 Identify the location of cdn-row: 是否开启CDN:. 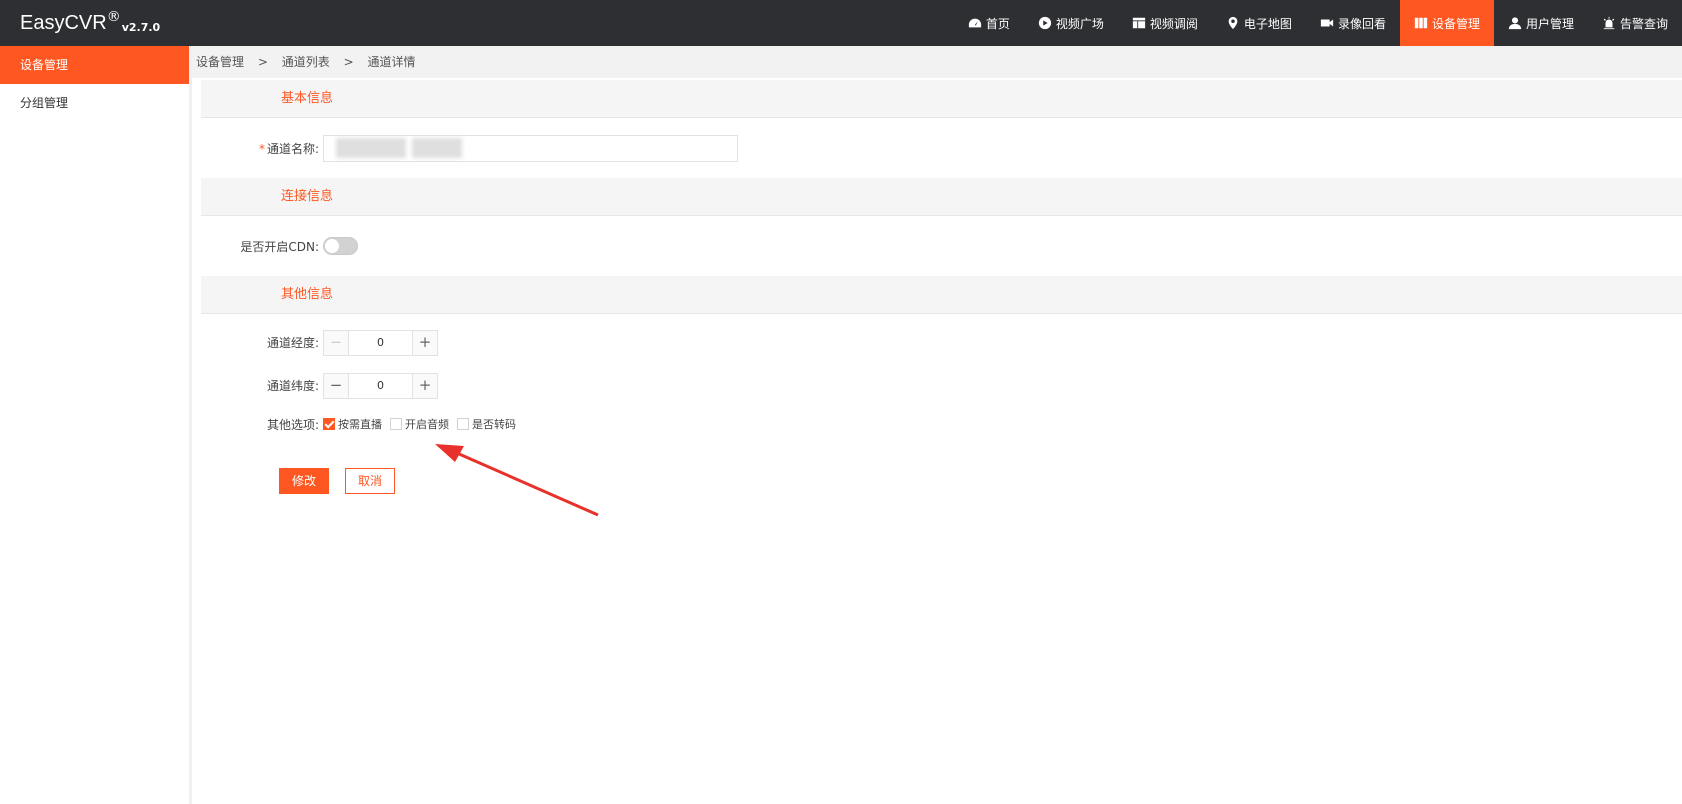
(941, 246).